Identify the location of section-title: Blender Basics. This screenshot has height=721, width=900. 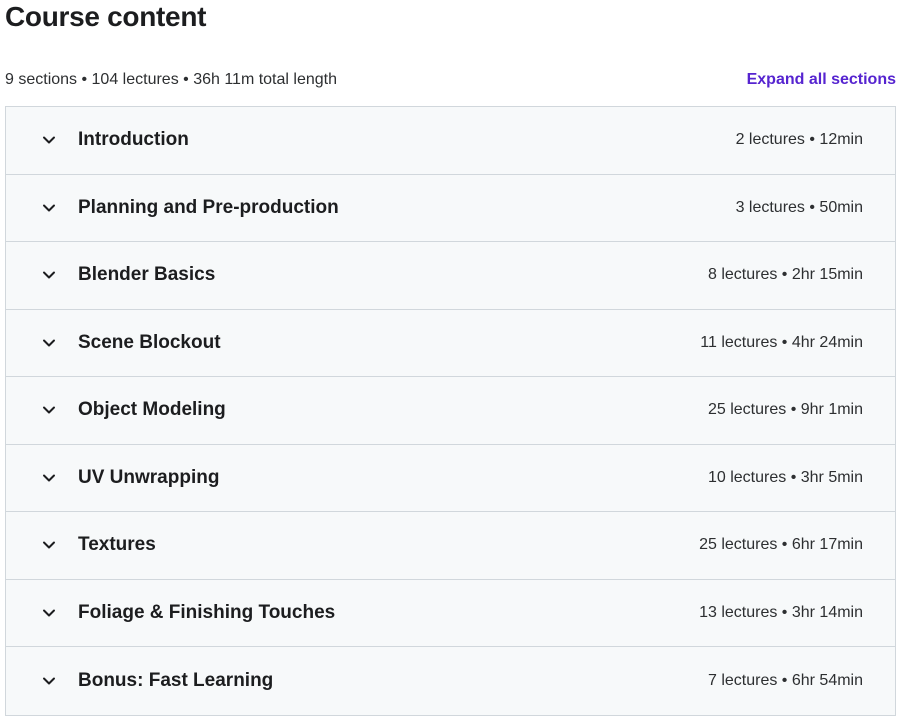
(147, 275).